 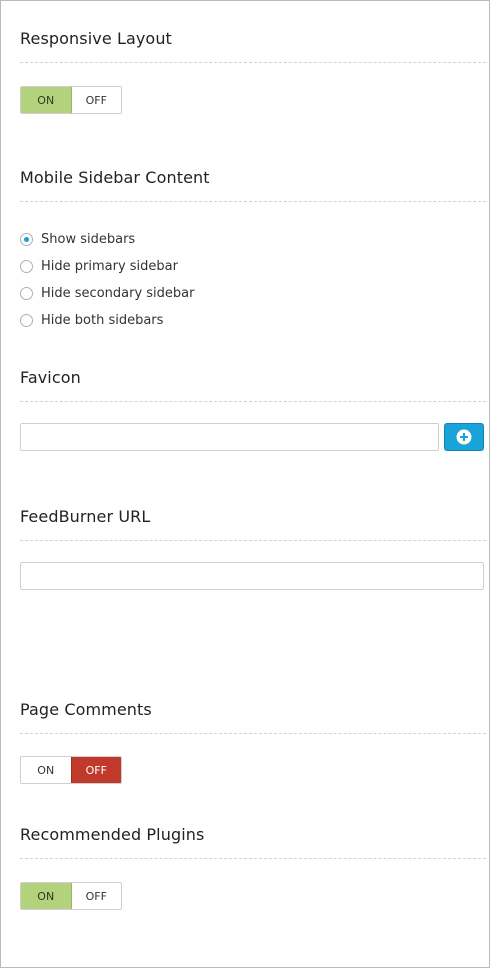 I want to click on radio-option-hide-secondary: Hide secondary sidebar, so click(x=107, y=293).